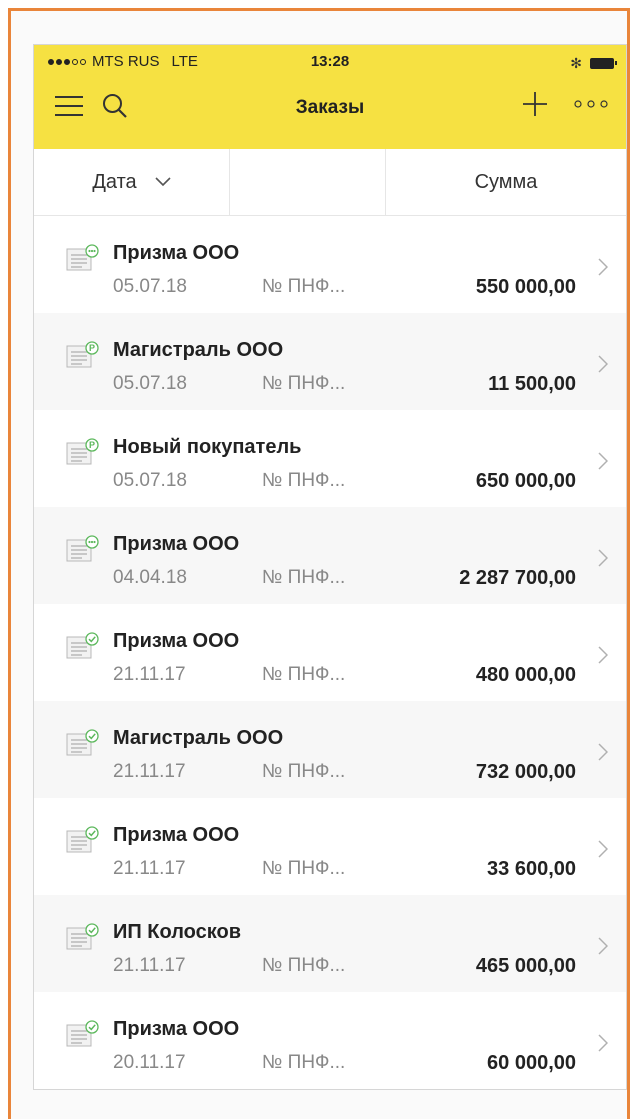 The height and width of the screenshot is (1119, 638). Describe the element at coordinates (532, 384) in the screenshot. I see `order-amount: 11 500,00` at that location.